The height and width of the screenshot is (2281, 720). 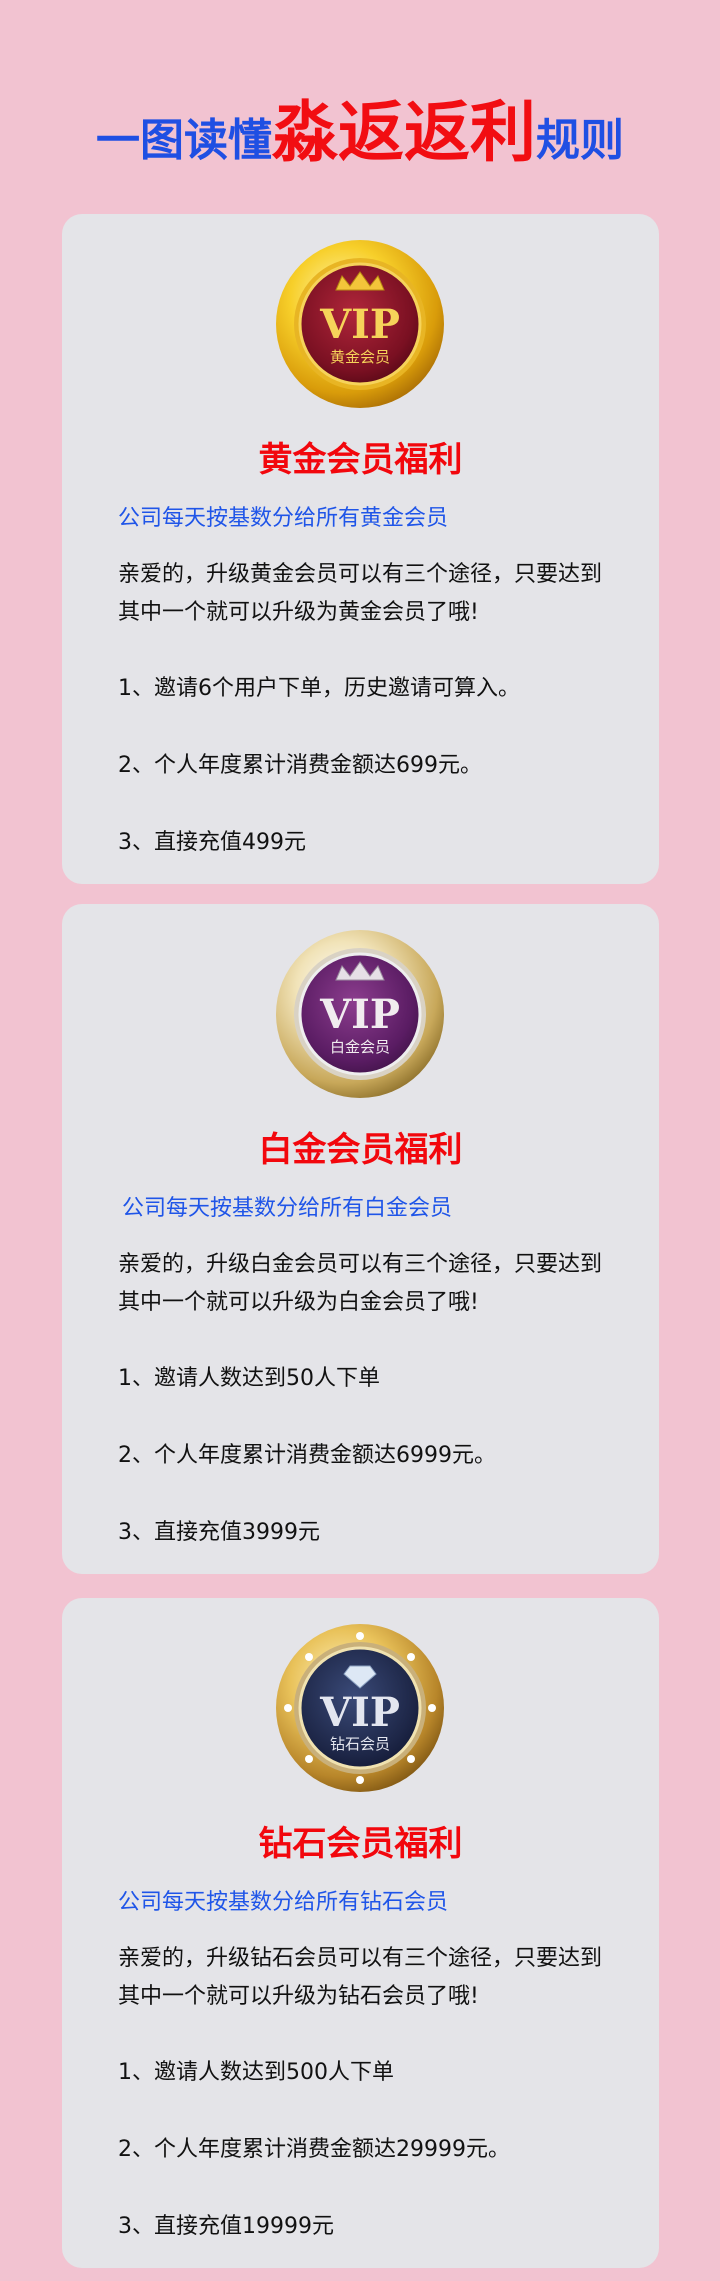 I want to click on card-intro: 亲爱的，升级白金会员可以有三个途径，只要达到 其中一个就可以升级为白金会员了哦!, so click(x=378, y=1284).